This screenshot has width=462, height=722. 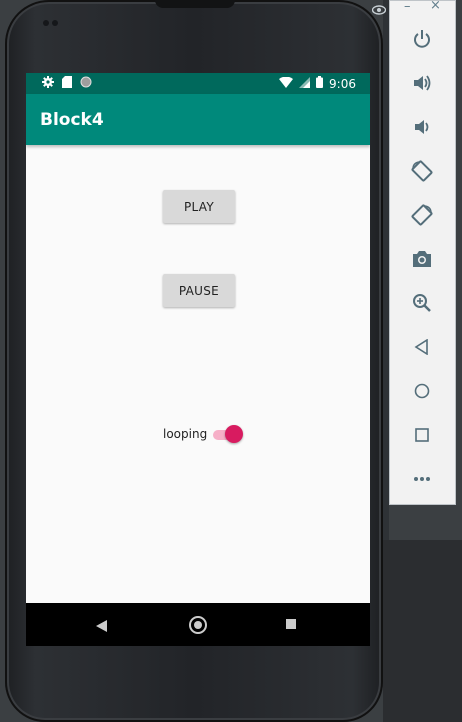 I want to click on speaker-dots, so click(x=50, y=23).